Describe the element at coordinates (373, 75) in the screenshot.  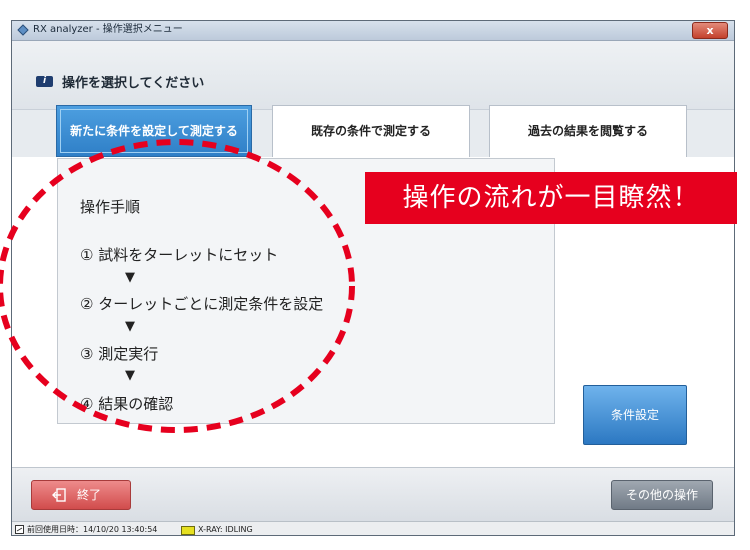
I see `instruction-header: i 操作を選択してください` at that location.